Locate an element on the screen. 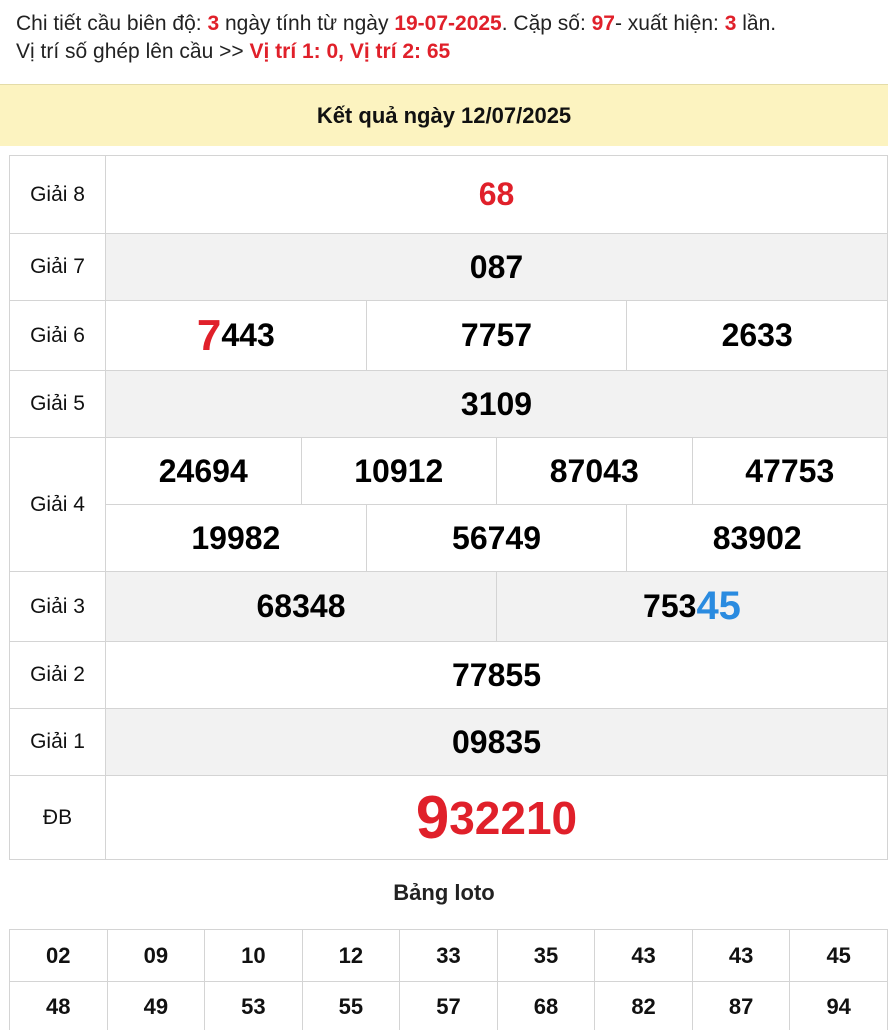  prize-row-7: Giải 7 087 is located at coordinates (448, 267).